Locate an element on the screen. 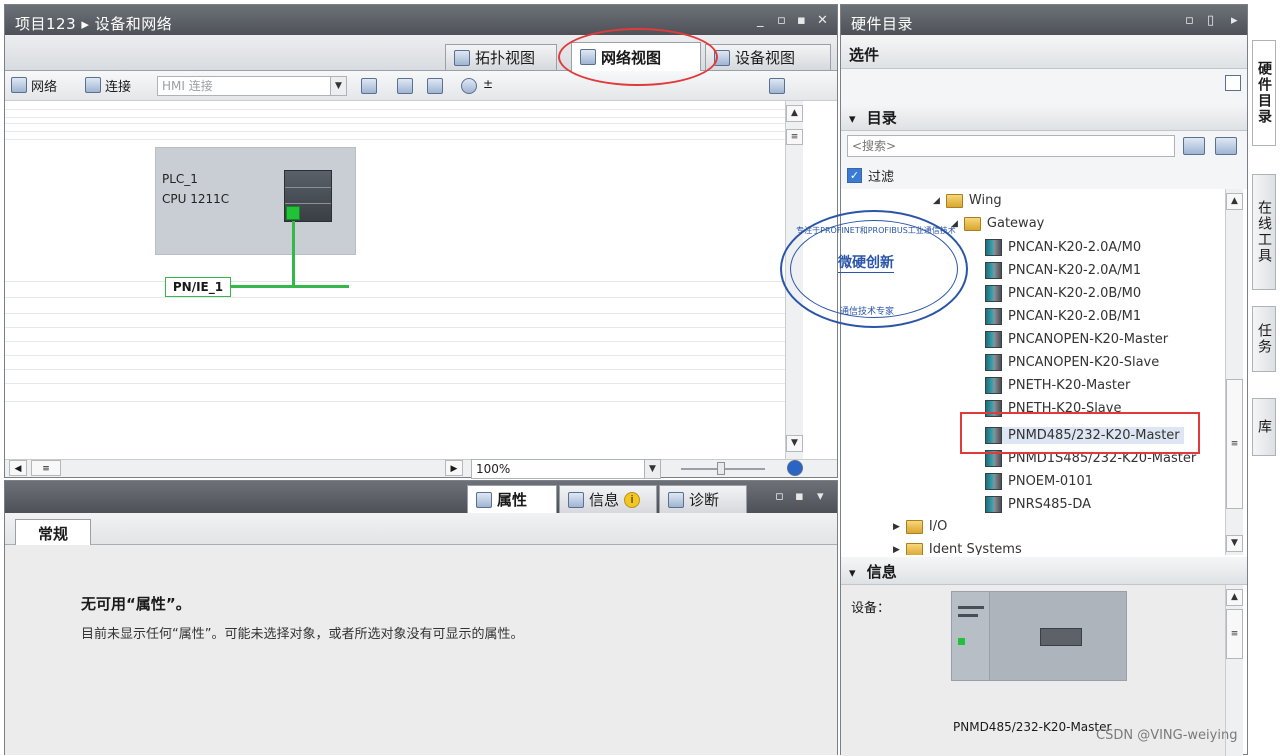 The image size is (1280, 756). catalog-maximize-icon: ▯ is located at coordinates (1210, 20).